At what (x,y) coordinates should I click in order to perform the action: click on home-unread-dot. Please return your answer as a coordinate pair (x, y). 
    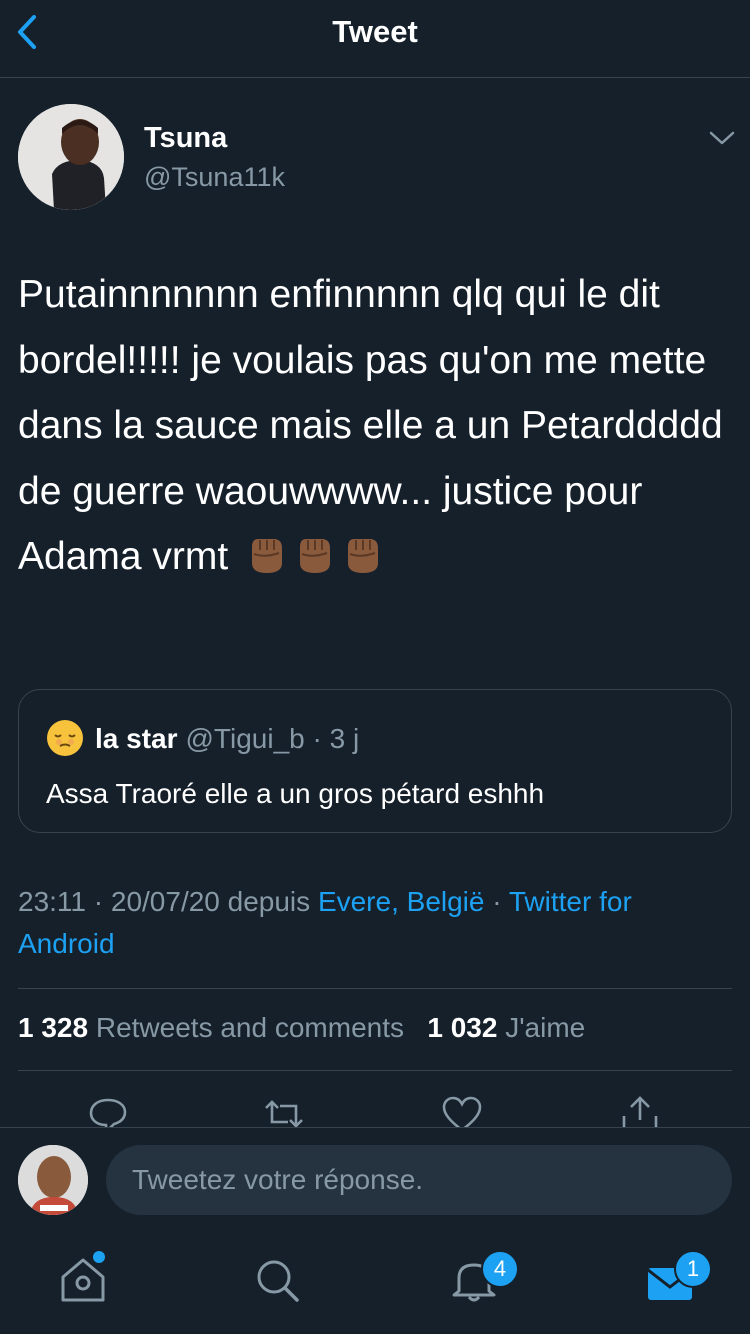
    Looking at the image, I should click on (99, 1257).